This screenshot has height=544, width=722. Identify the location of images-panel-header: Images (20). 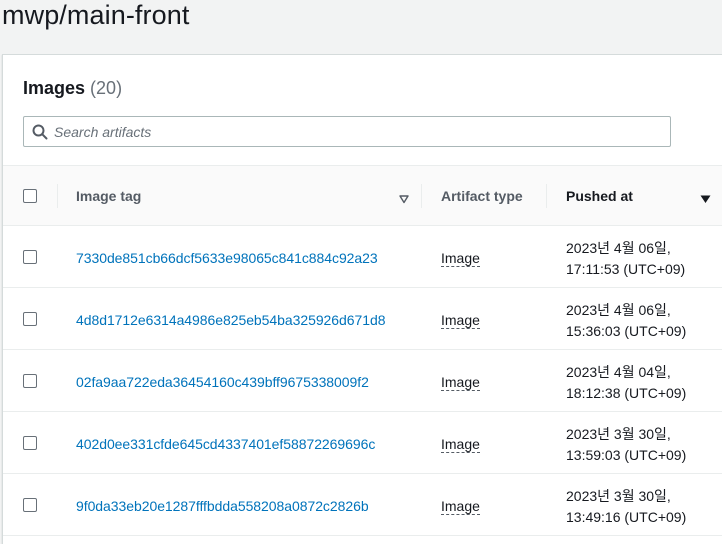
(72, 88).